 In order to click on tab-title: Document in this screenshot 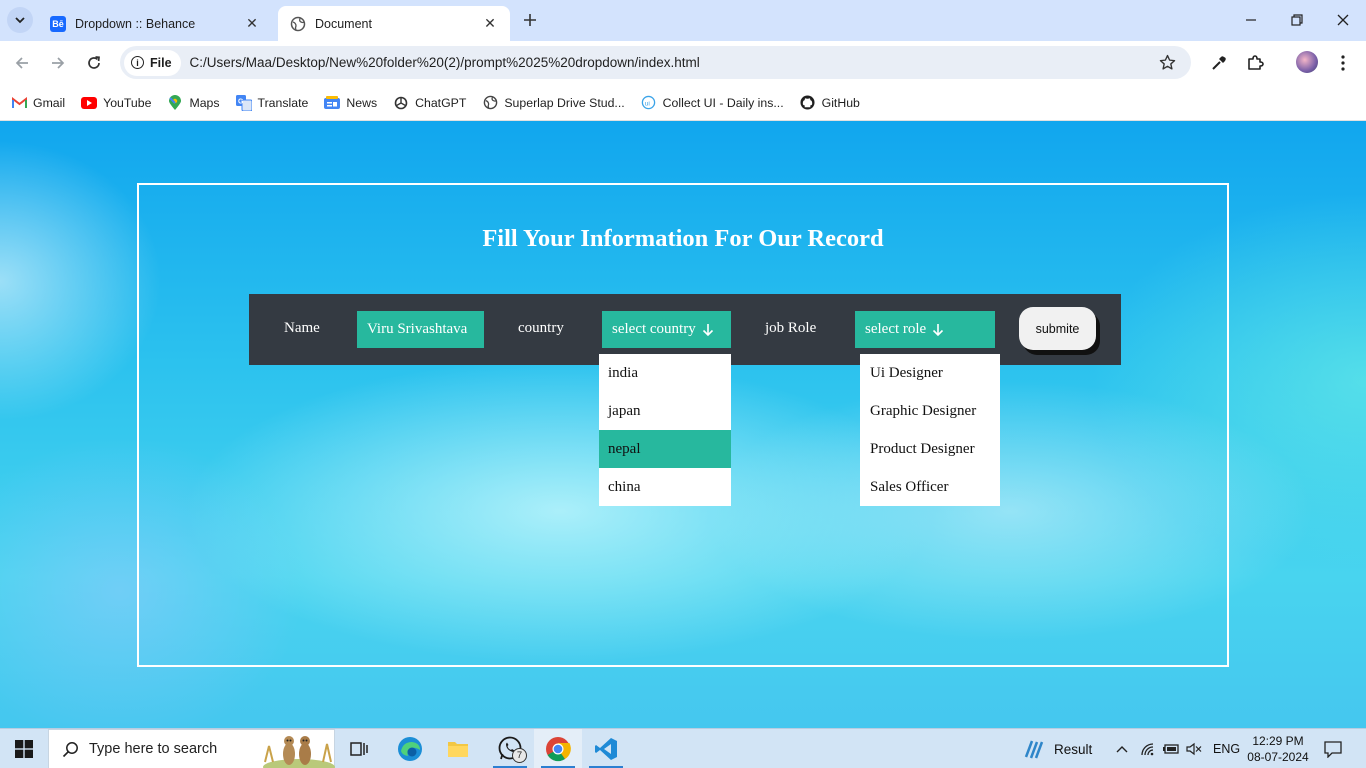, I will do `click(343, 23)`.